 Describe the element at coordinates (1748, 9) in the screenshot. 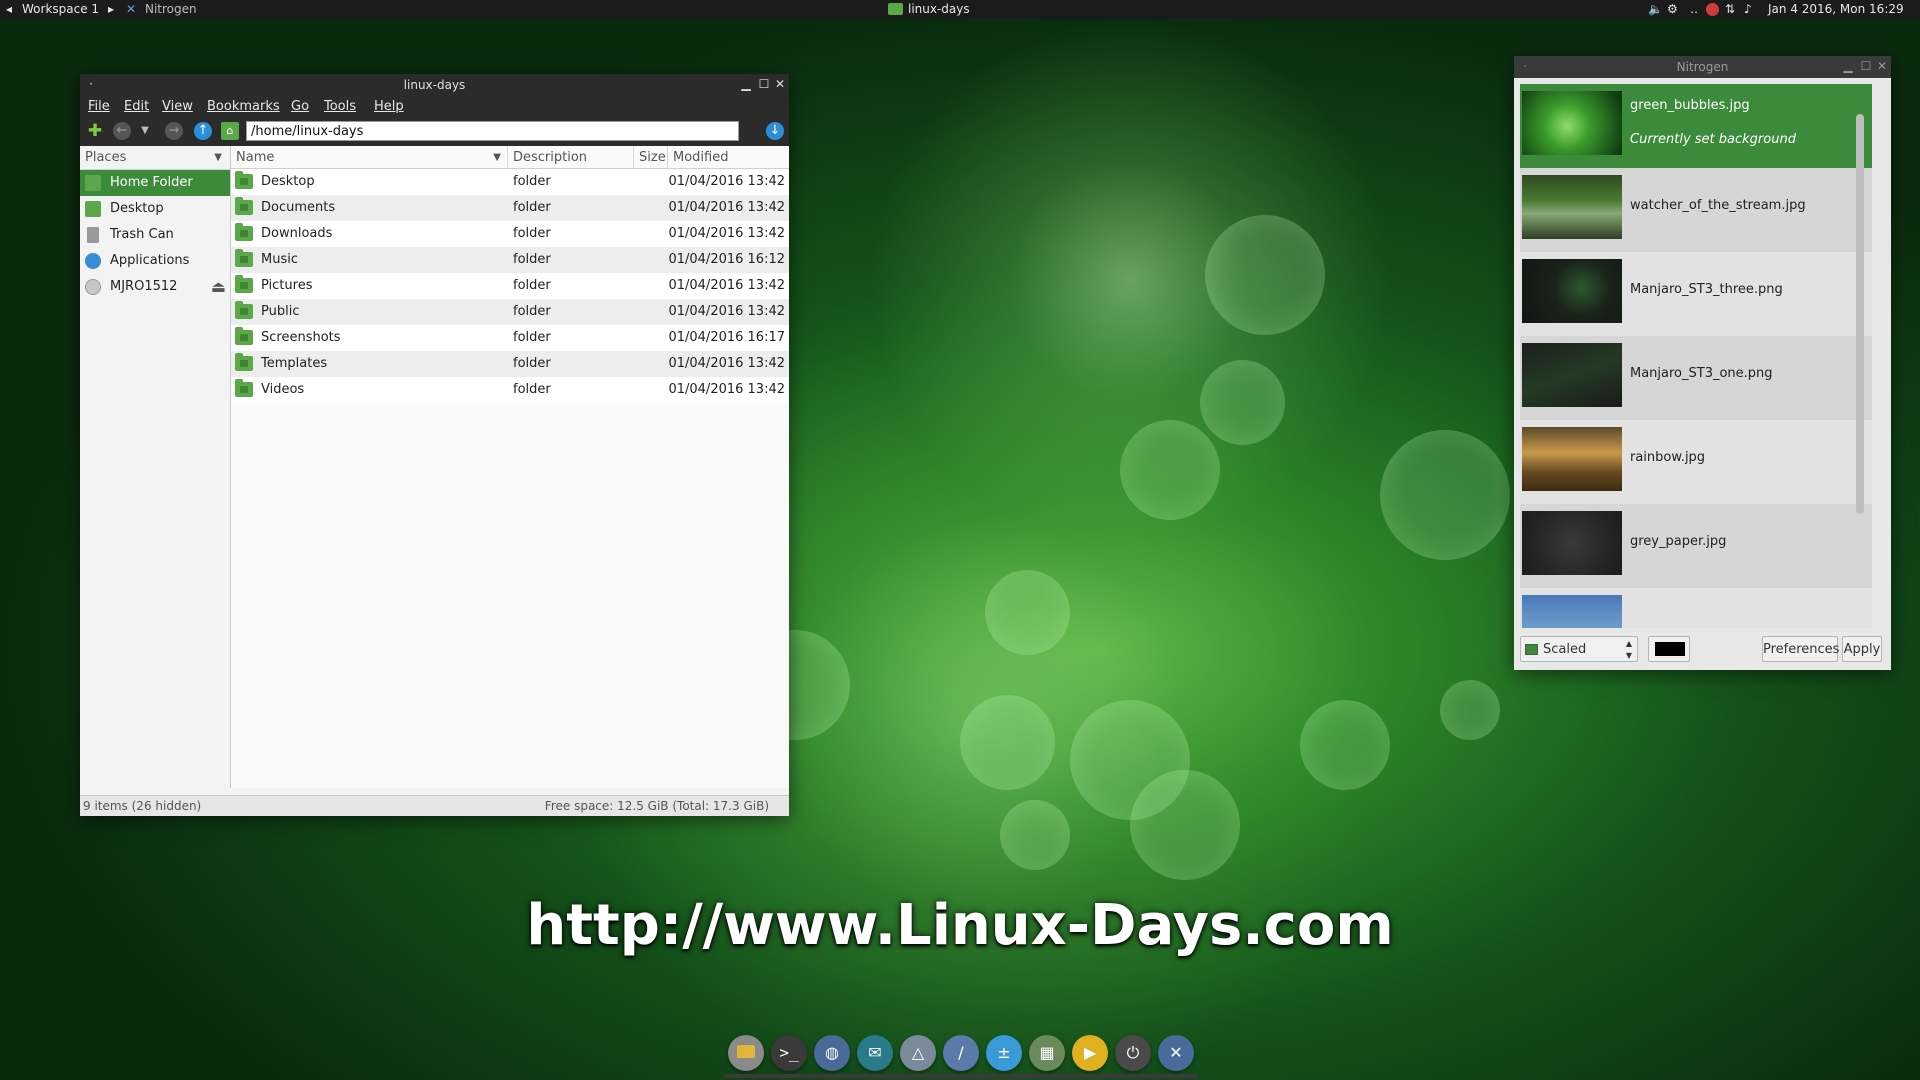

I see `music-note-icon: ♪` at that location.